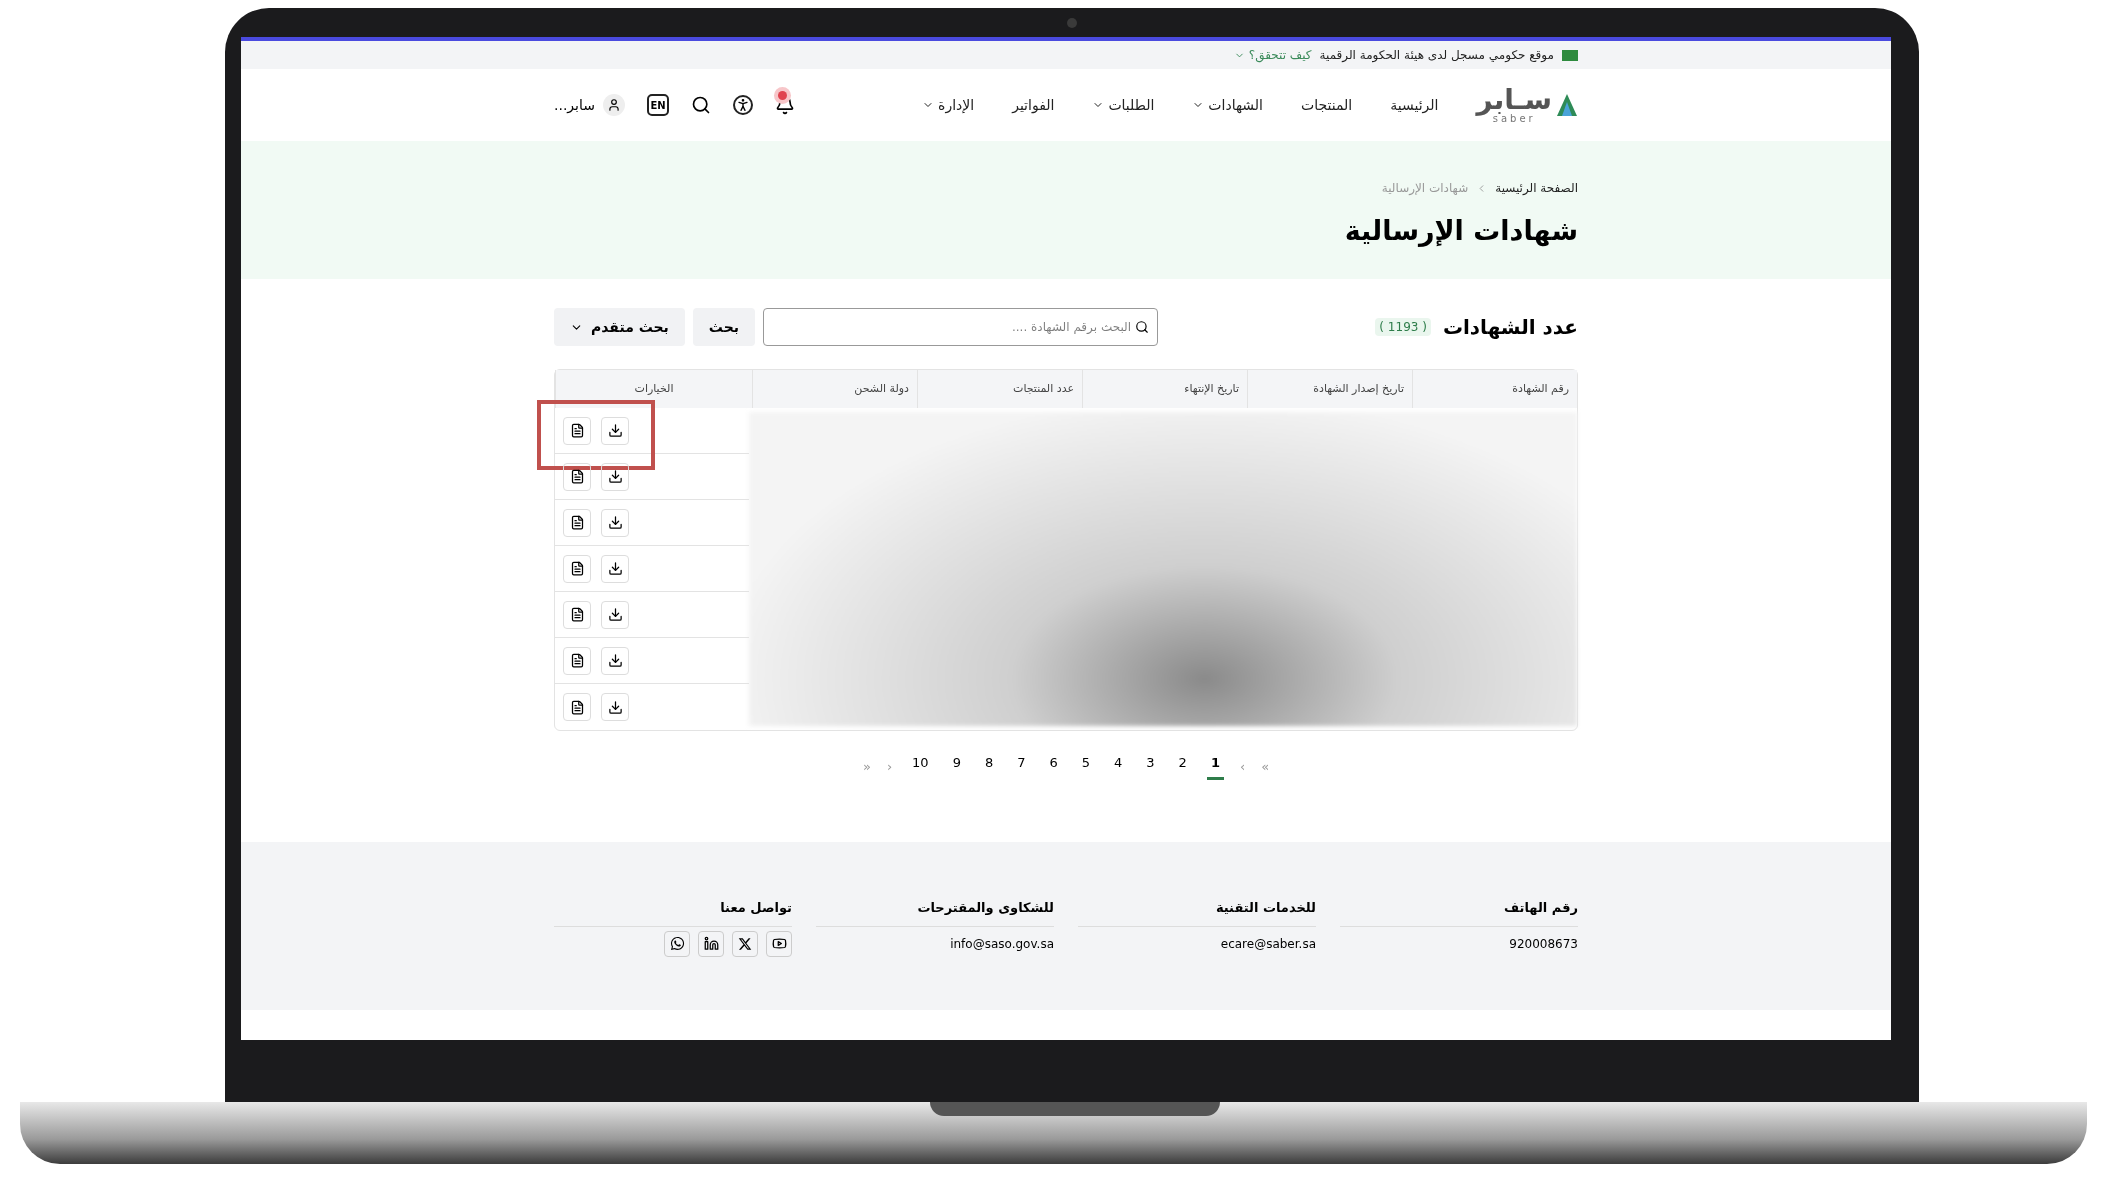  What do you see at coordinates (613, 105) in the screenshot?
I see `user-icon` at bounding box center [613, 105].